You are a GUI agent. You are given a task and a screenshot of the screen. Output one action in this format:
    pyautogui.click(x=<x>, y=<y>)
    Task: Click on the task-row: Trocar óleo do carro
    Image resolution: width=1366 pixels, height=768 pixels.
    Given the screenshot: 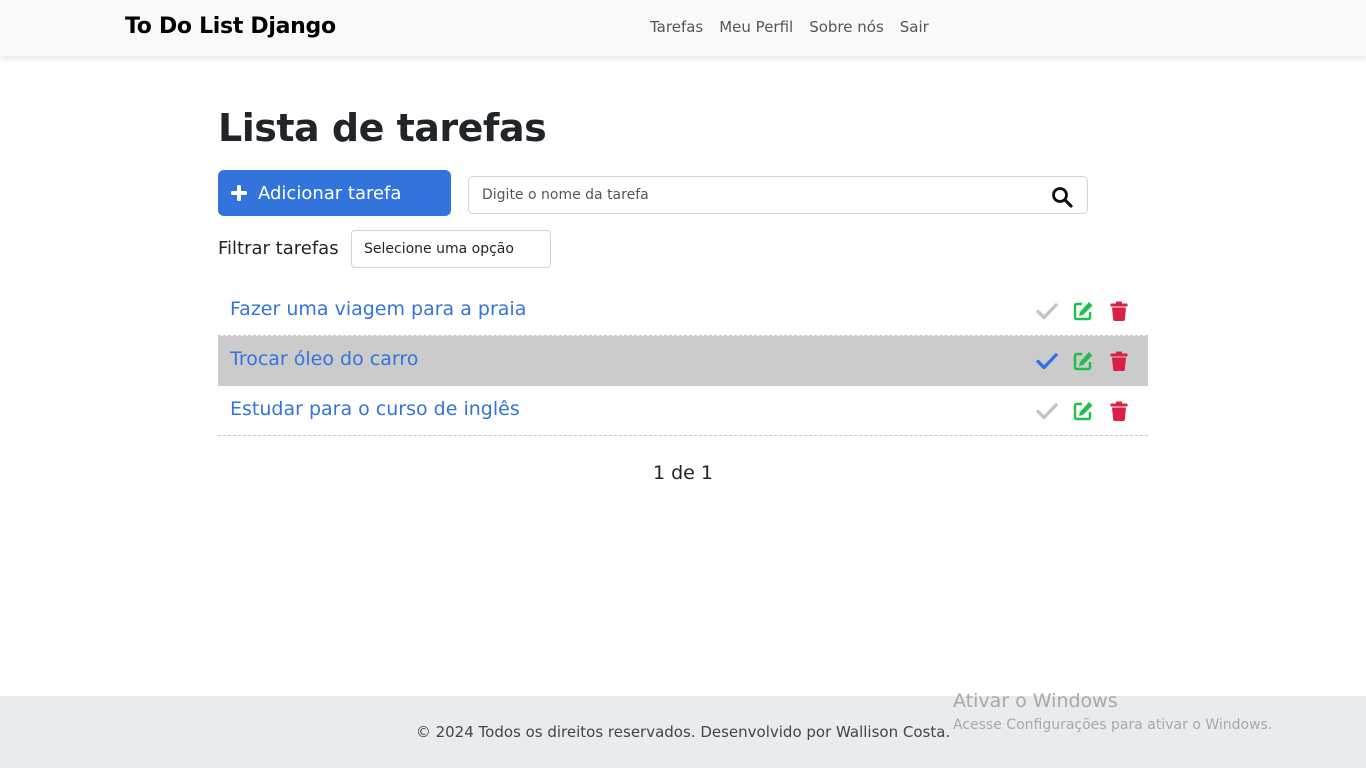 What is the action you would take?
    pyautogui.click(x=683, y=361)
    